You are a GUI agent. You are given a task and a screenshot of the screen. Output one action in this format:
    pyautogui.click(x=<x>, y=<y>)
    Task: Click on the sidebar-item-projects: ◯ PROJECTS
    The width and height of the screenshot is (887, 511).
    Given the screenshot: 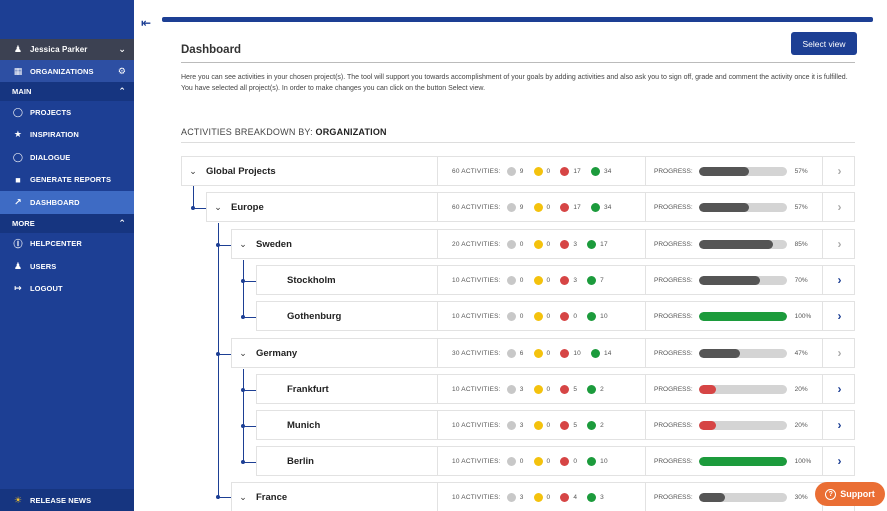 What is the action you would take?
    pyautogui.click(x=67, y=112)
    